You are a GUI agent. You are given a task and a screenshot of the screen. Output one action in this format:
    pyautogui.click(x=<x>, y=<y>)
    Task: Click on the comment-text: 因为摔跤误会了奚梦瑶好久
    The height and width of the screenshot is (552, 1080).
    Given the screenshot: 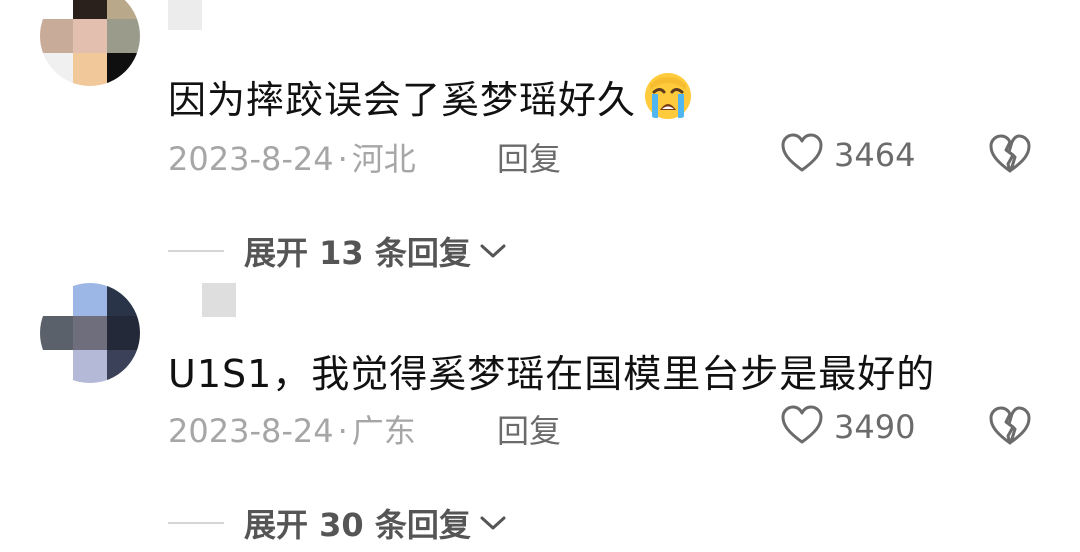 What is the action you would take?
    pyautogui.click(x=431, y=96)
    